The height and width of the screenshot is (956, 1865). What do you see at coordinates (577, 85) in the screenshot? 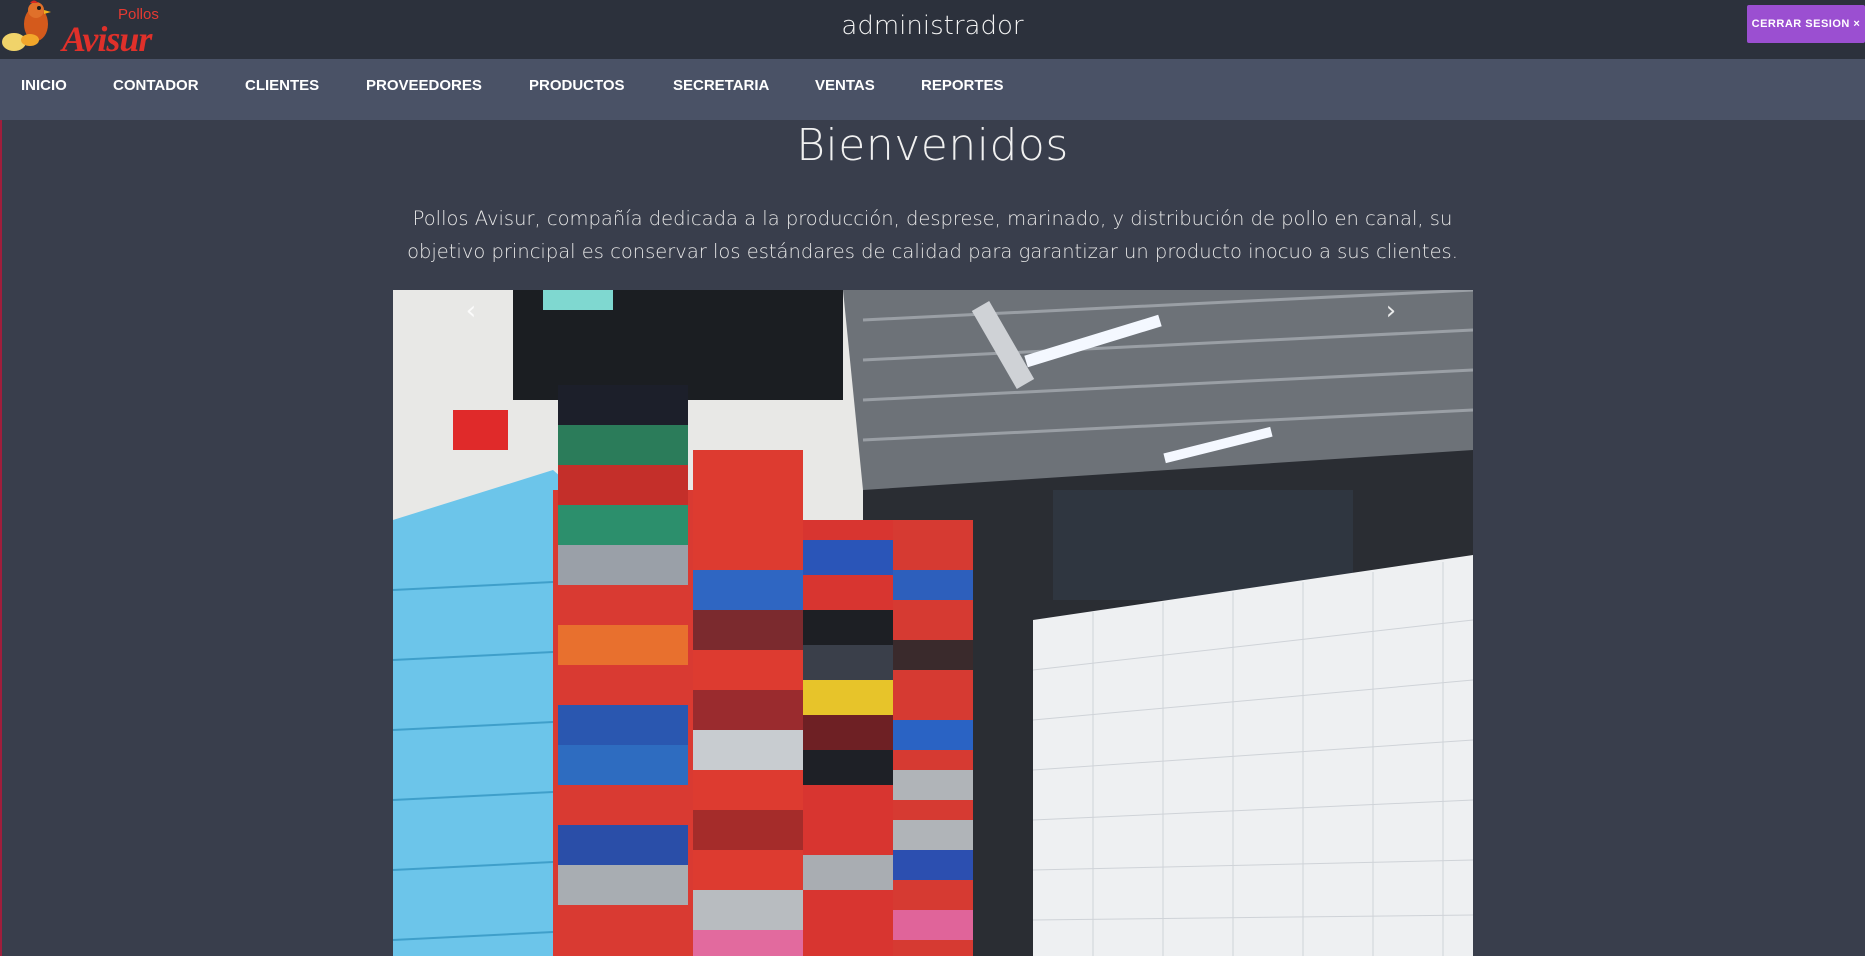
I see `nav-item-productos: PRODUCTOS` at bounding box center [577, 85].